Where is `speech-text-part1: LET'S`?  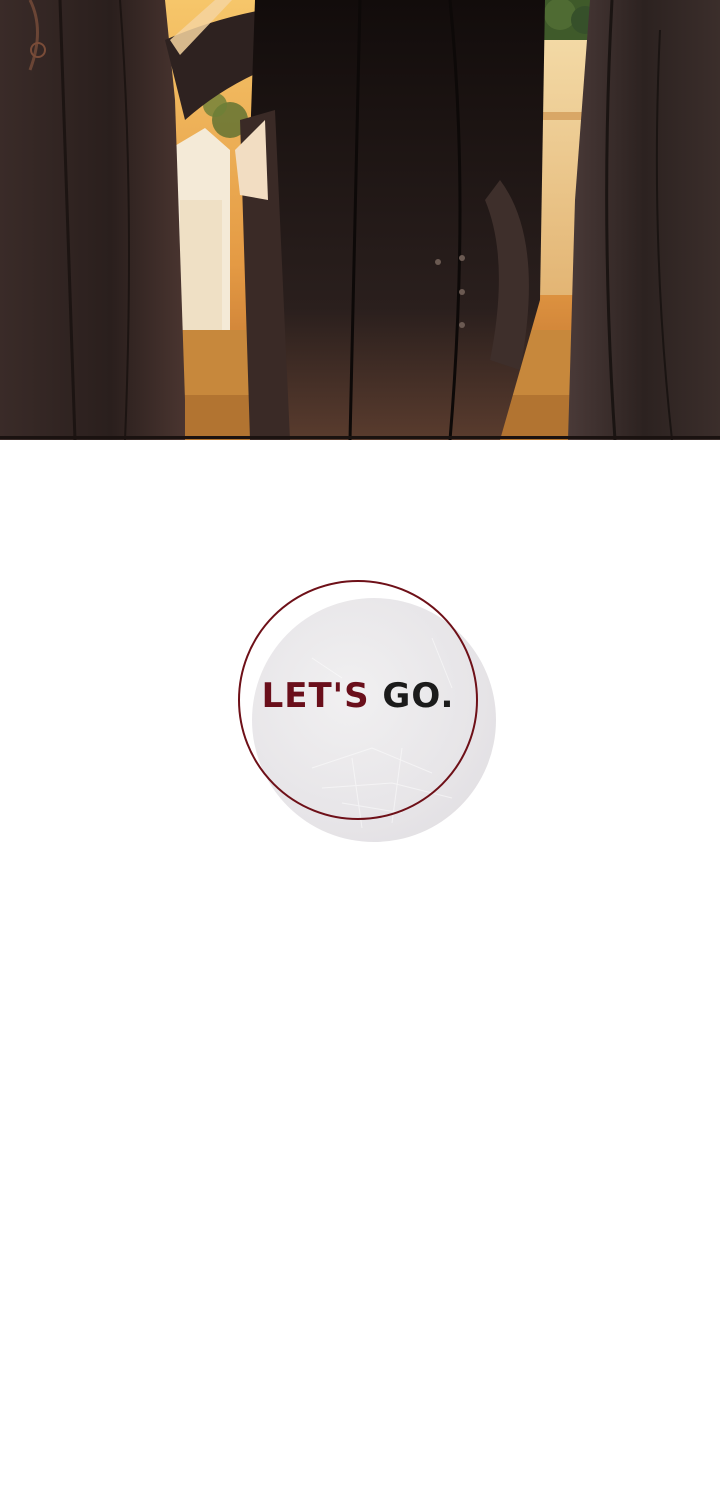 speech-text-part1: LET'S is located at coordinates (315, 696).